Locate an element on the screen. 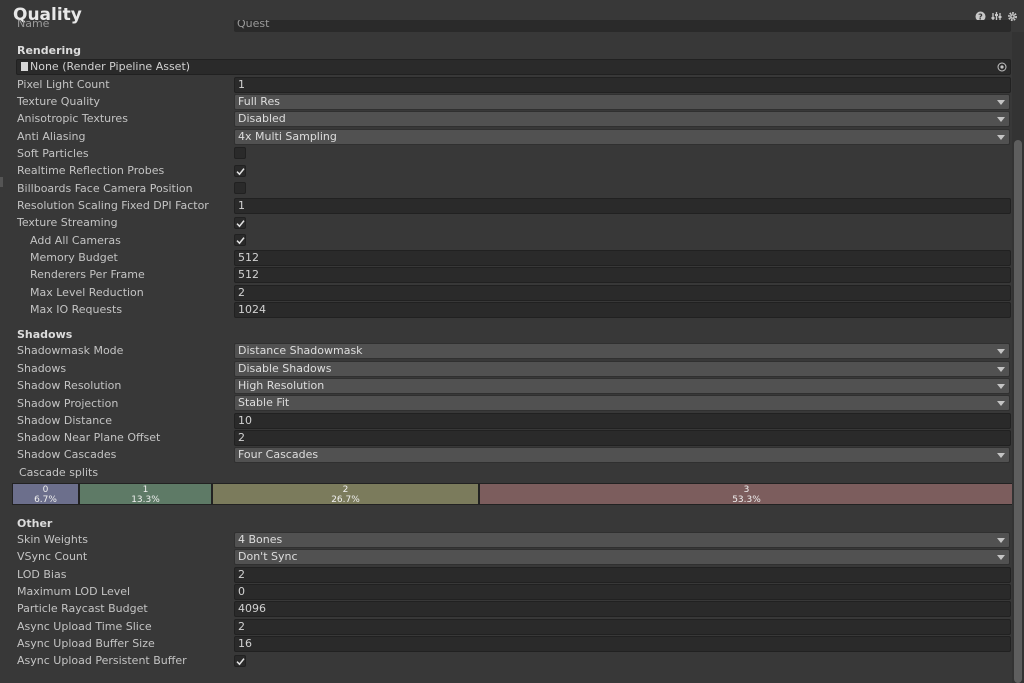  shadow-cascades-label: Shadow Cascades is located at coordinates (67, 454).